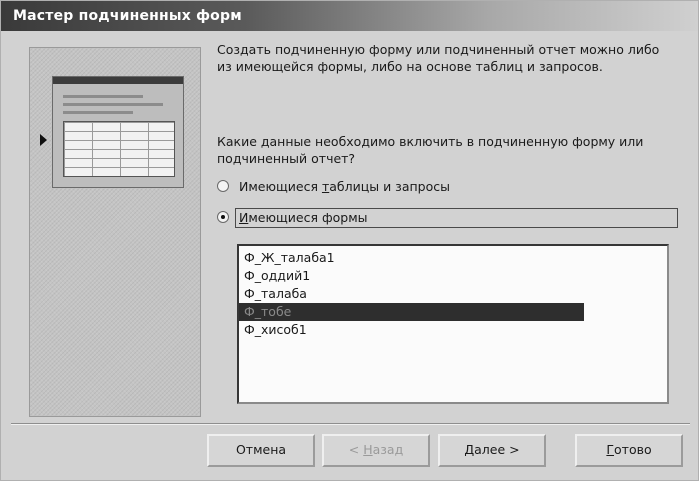 The height and width of the screenshot is (481, 699). I want to click on subform-grid-graphic, so click(119, 149).